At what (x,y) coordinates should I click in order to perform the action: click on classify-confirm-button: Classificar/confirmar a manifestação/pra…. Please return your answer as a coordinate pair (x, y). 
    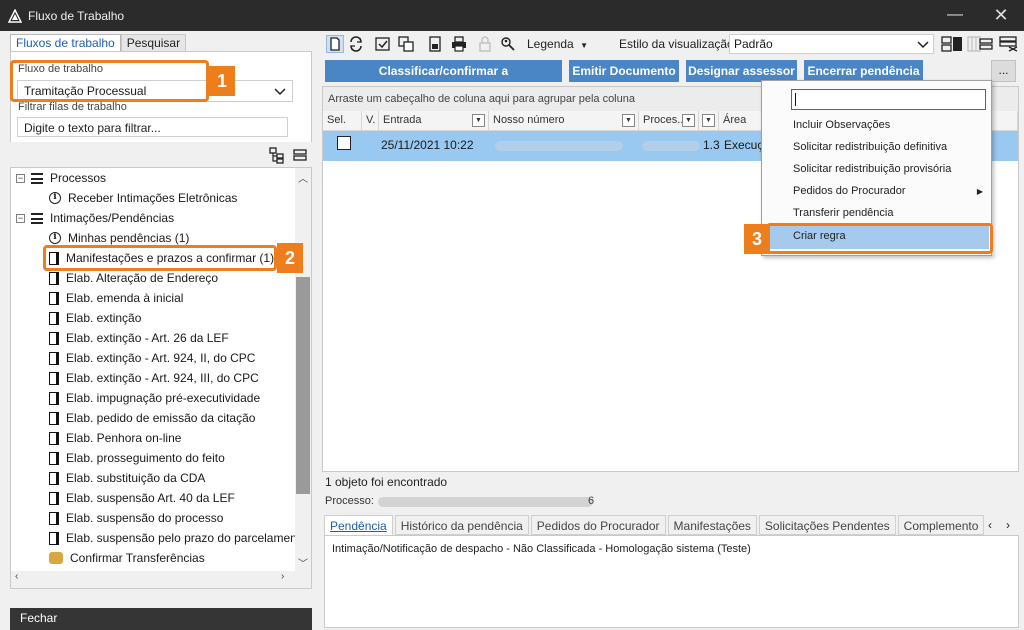
    Looking at the image, I should click on (443, 80).